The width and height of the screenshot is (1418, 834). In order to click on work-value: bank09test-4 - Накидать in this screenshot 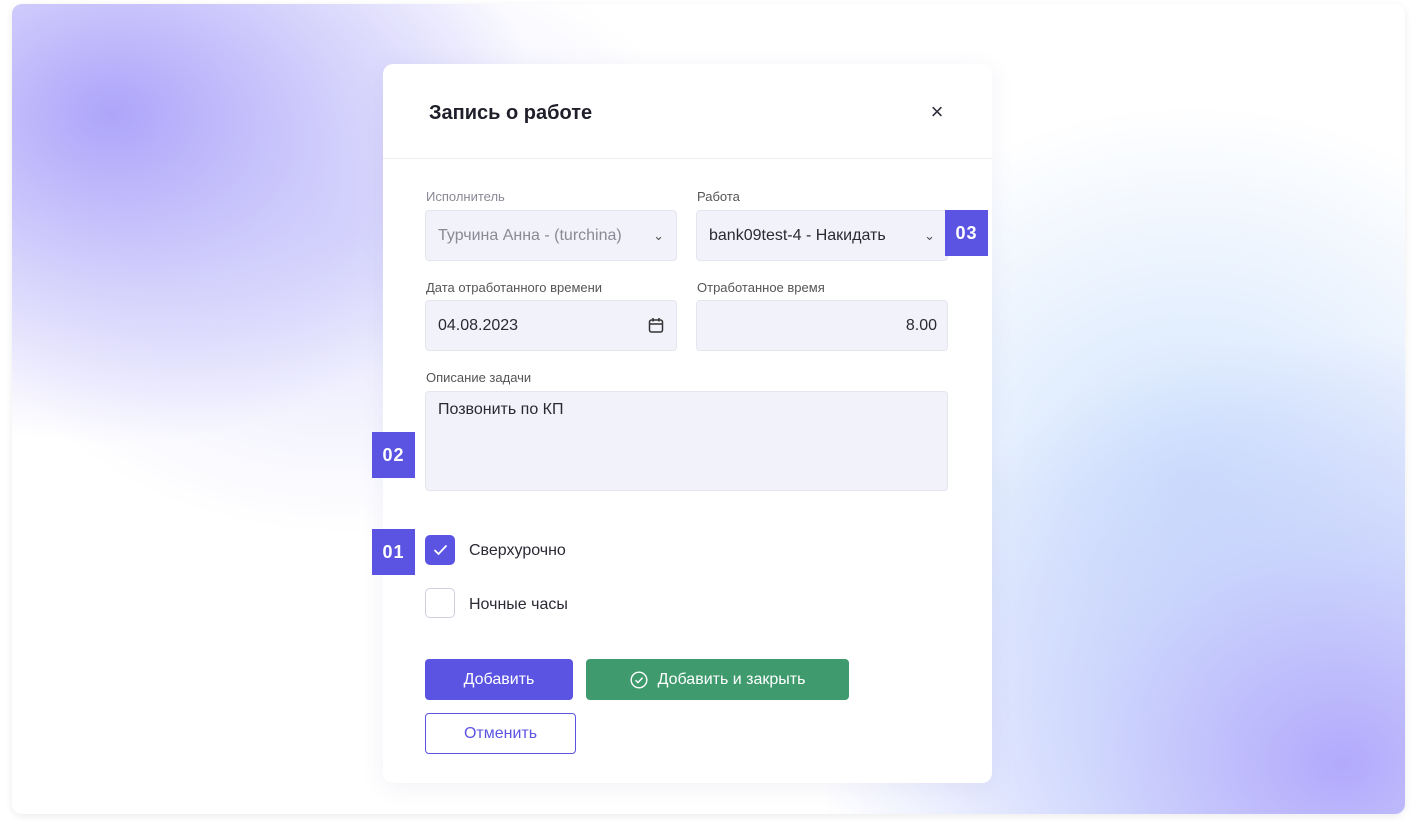, I will do `click(797, 235)`.